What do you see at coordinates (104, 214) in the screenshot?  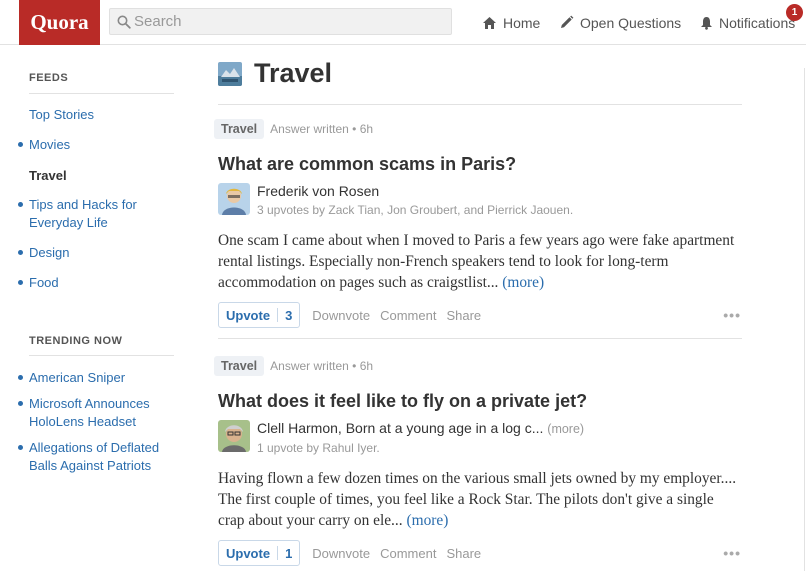 I see `sidebar-item-tips-and-hacks: Tips and Hacks for Everyday Life` at bounding box center [104, 214].